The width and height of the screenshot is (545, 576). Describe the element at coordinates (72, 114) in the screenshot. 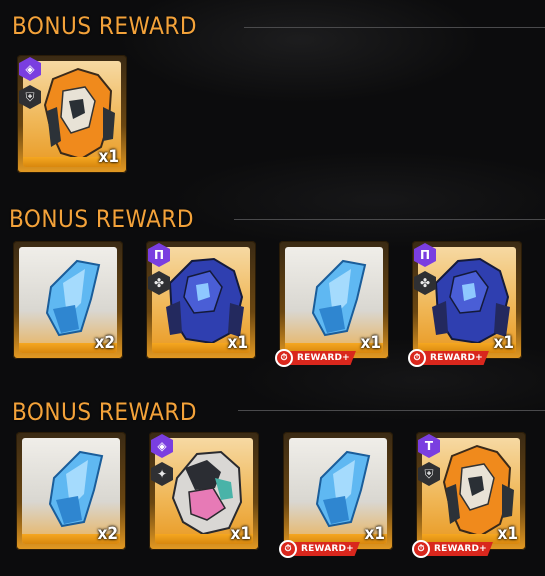

I see `reward-card: ◈ ⛨ x1` at that location.